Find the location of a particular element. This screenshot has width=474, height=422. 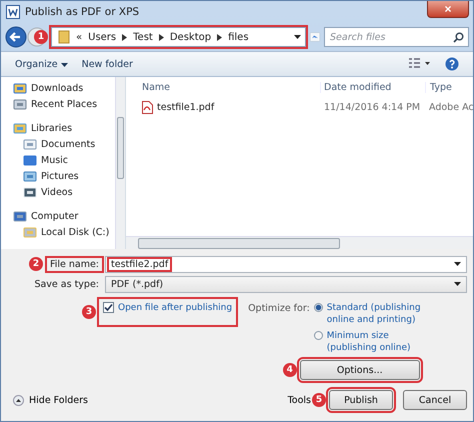

radio-label: Standard (publishing online and printing) is located at coordinates (376, 314).